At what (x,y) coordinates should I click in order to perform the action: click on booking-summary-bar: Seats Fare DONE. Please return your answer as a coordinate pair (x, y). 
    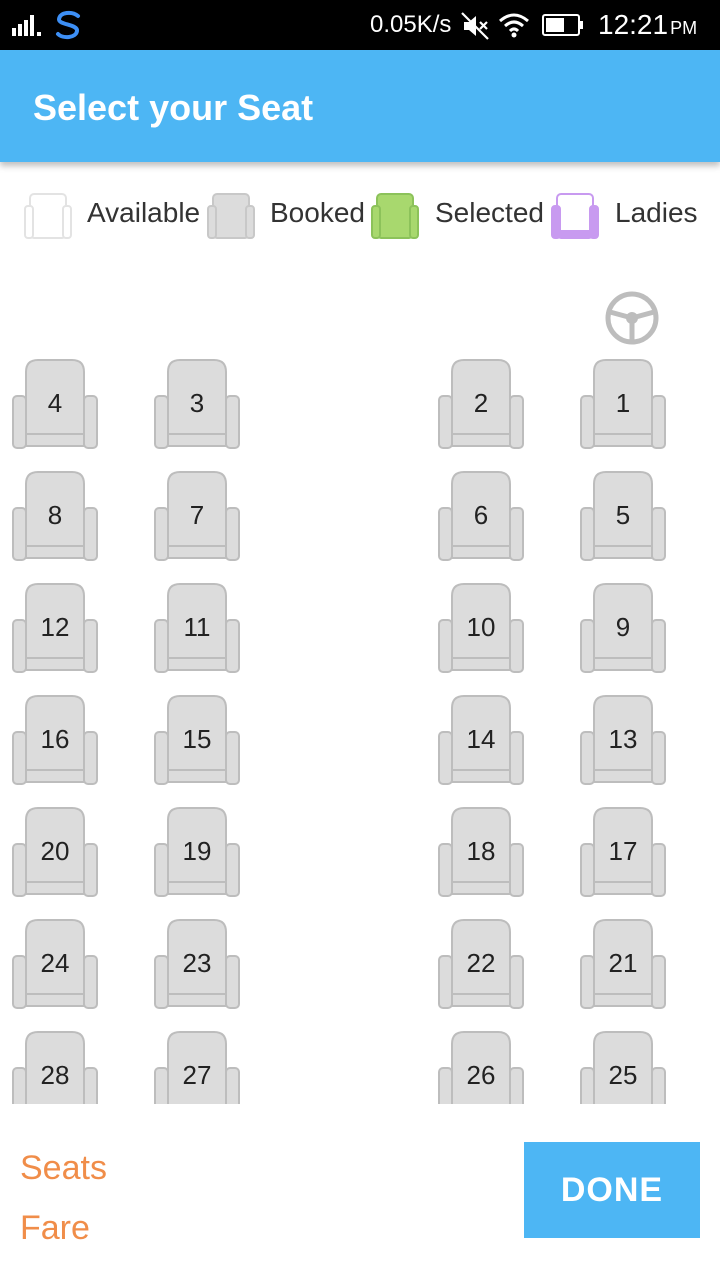
    Looking at the image, I should click on (360, 1192).